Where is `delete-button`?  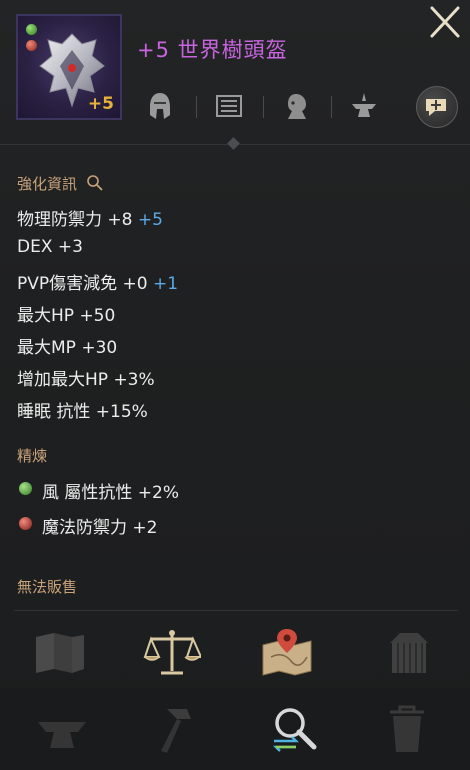 delete-button is located at coordinates (407, 729).